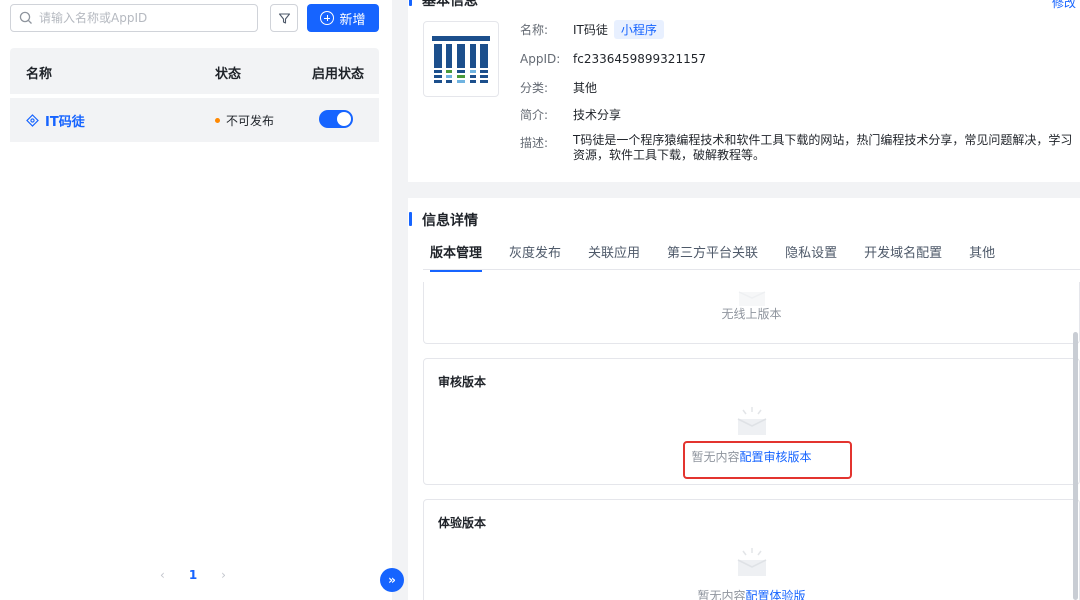 This screenshot has height=600, width=1080. Describe the element at coordinates (1075, 466) in the screenshot. I see `page-scrollbar` at that location.